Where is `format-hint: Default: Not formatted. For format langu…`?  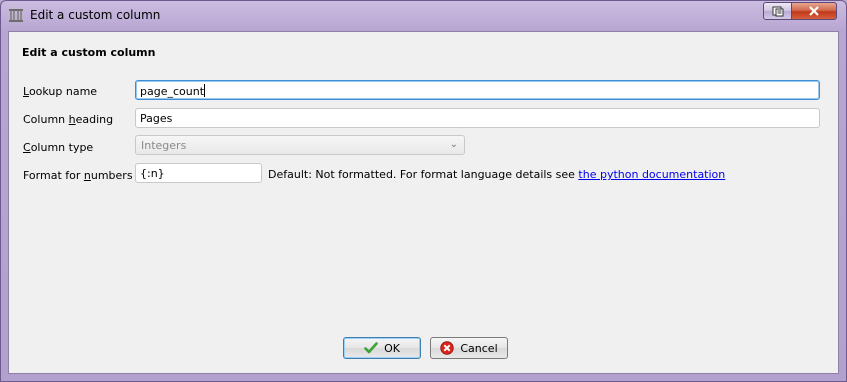 format-hint: Default: Not formatted. For format langu… is located at coordinates (496, 174).